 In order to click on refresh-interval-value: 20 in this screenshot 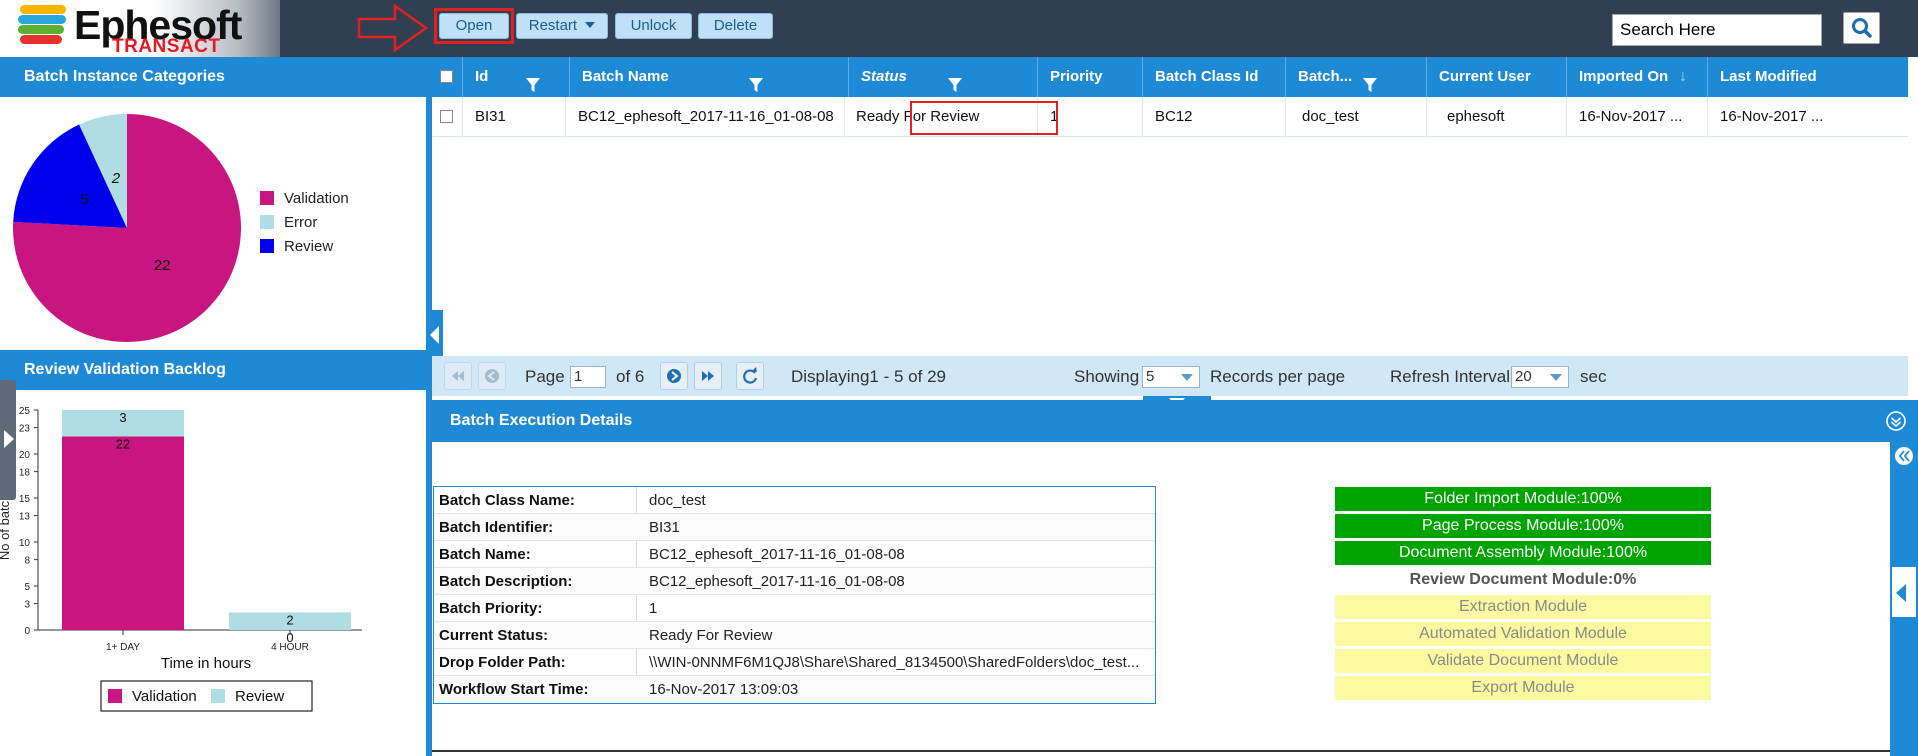, I will do `click(1523, 376)`.